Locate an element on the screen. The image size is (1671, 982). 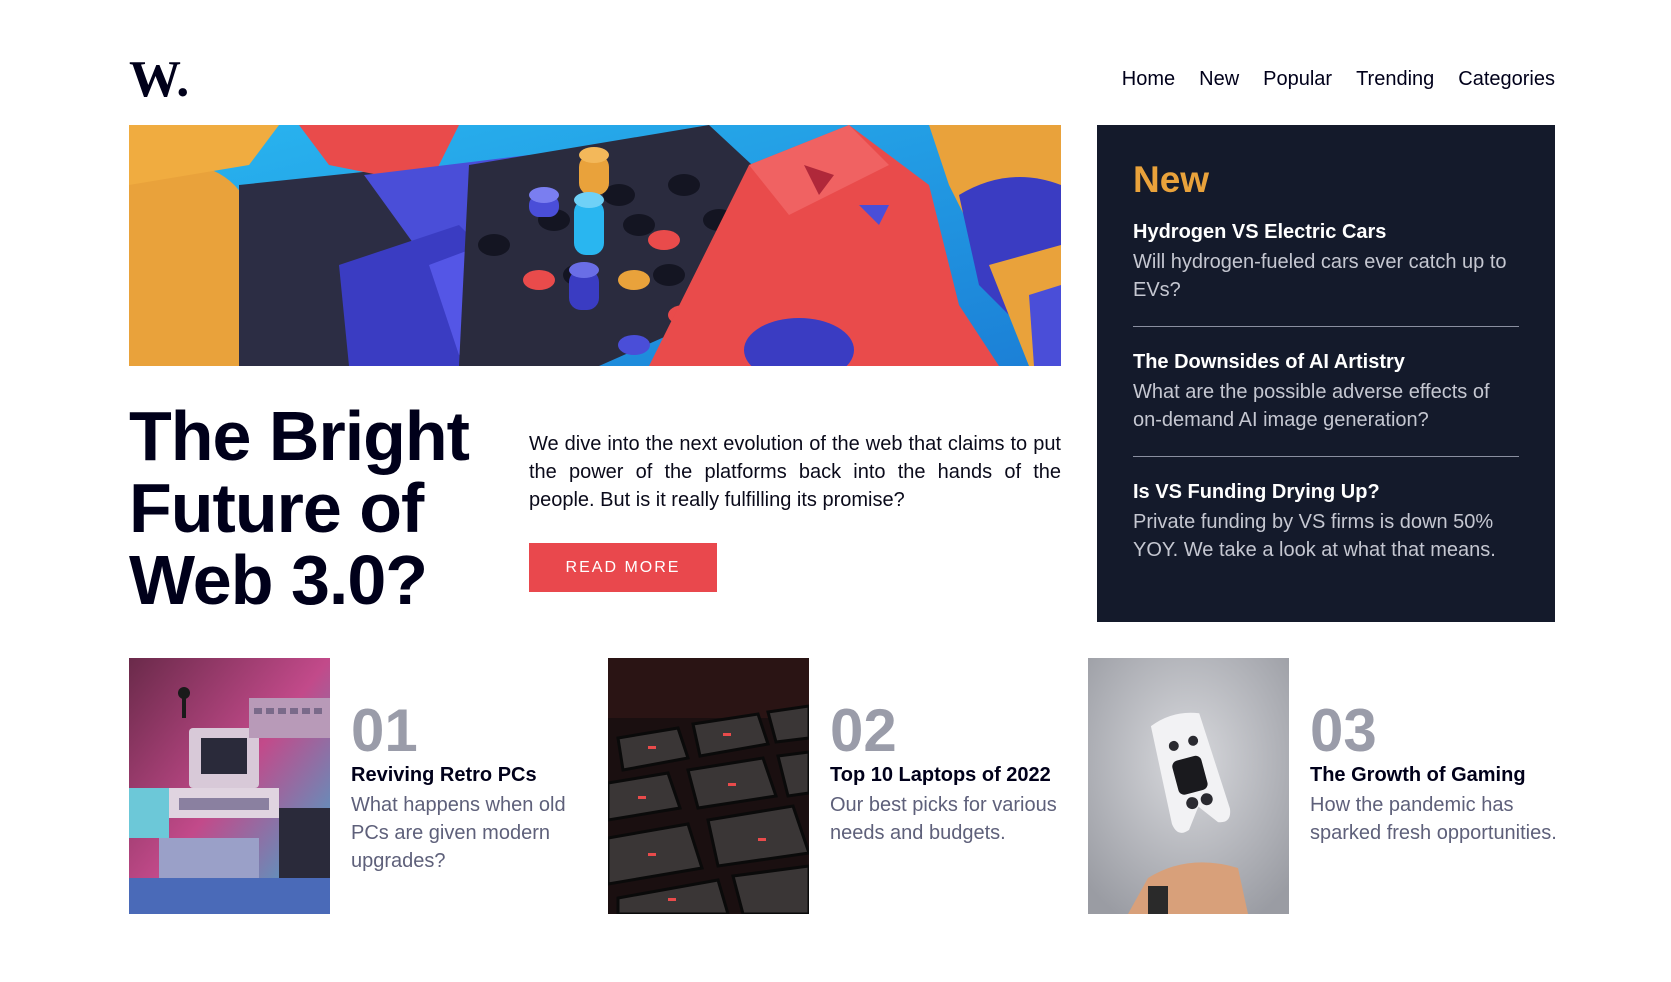
article-number: 01 is located at coordinates (384, 730).